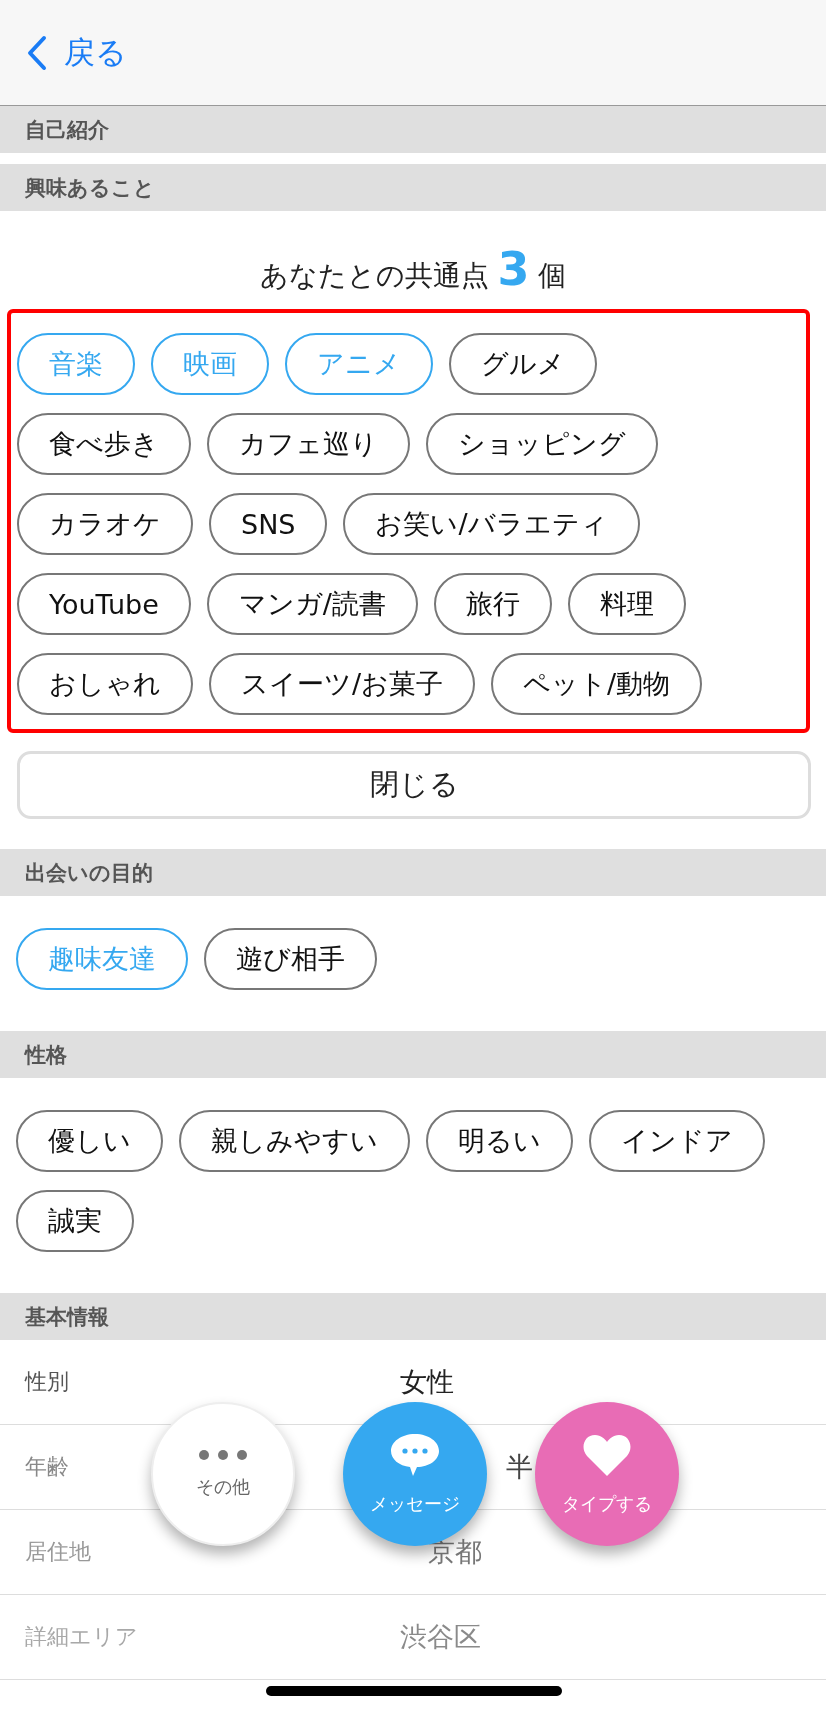 The width and height of the screenshot is (826, 1714). Describe the element at coordinates (413, 1054) in the screenshot. I see `section-header: 性格` at that location.